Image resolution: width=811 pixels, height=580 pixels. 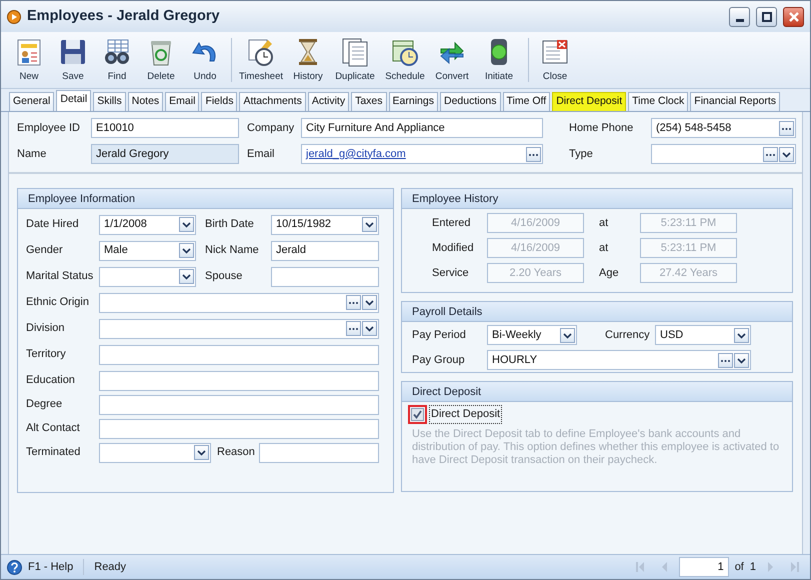 What do you see at coordinates (369, 101) in the screenshot?
I see `tab: Taxes` at bounding box center [369, 101].